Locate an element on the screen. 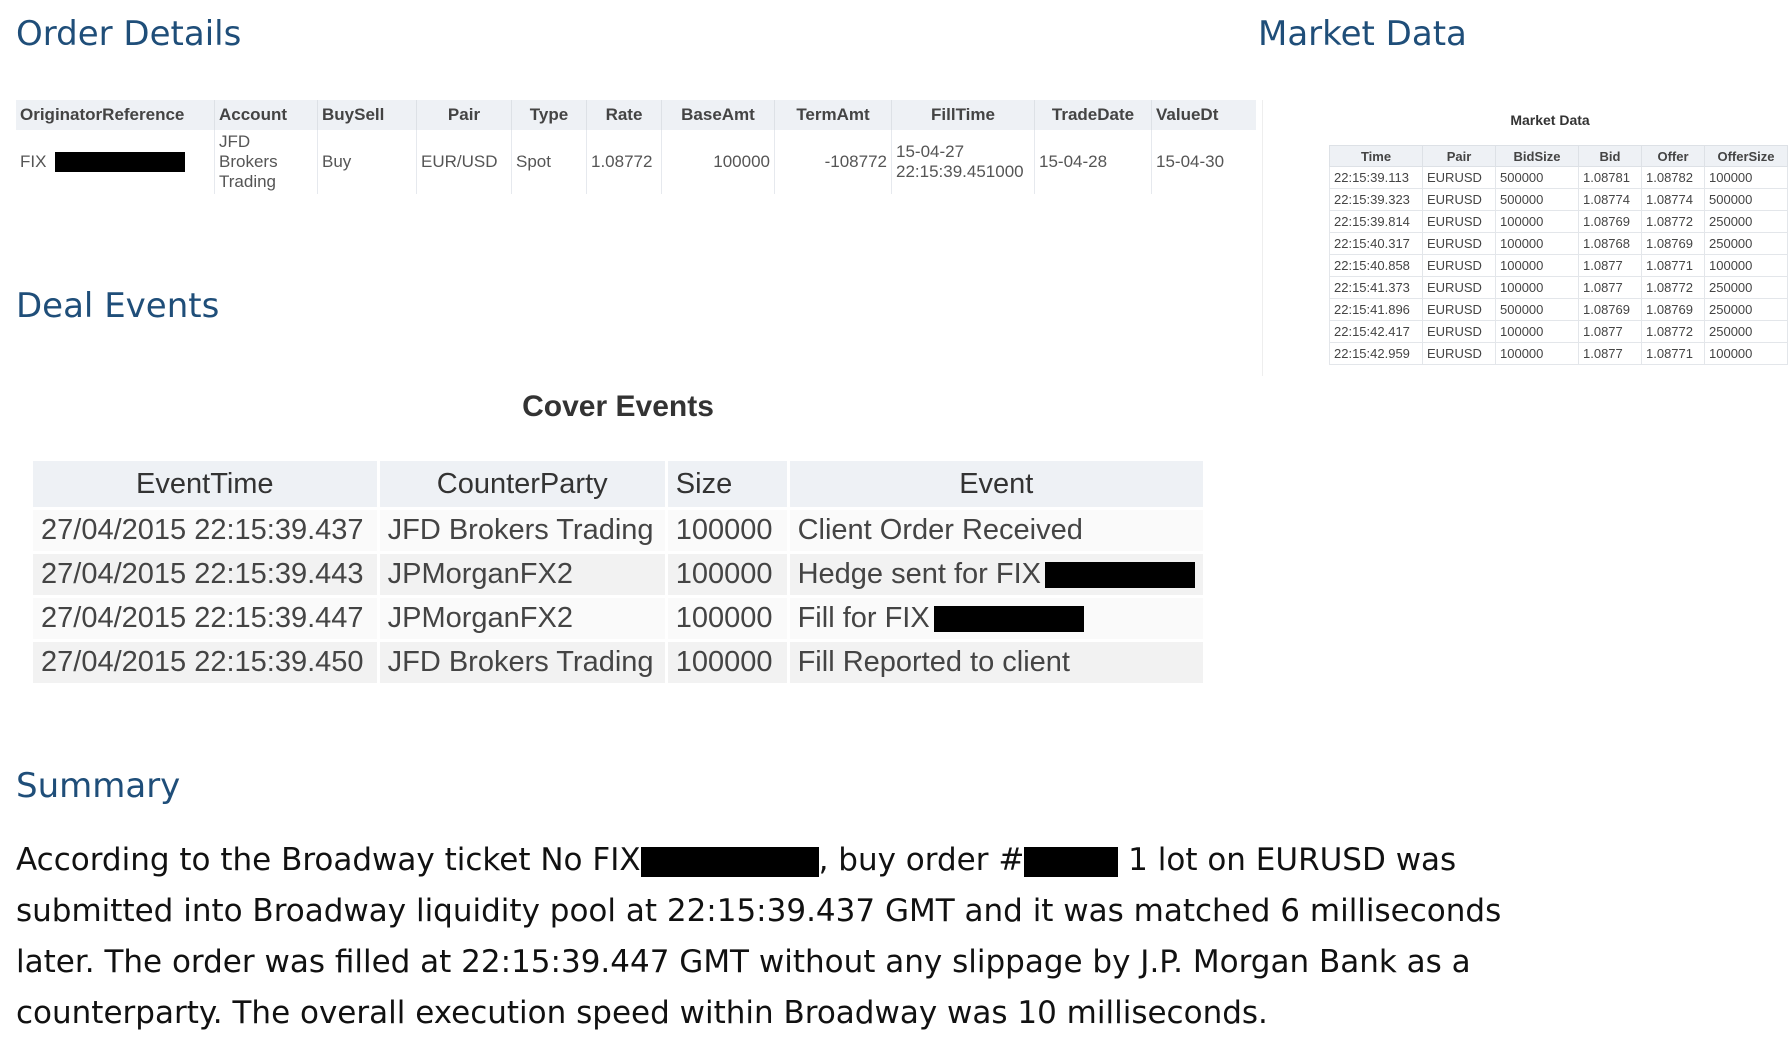 The height and width of the screenshot is (1062, 1790). tradedate-cell: 15-04-28 is located at coordinates (1093, 162).